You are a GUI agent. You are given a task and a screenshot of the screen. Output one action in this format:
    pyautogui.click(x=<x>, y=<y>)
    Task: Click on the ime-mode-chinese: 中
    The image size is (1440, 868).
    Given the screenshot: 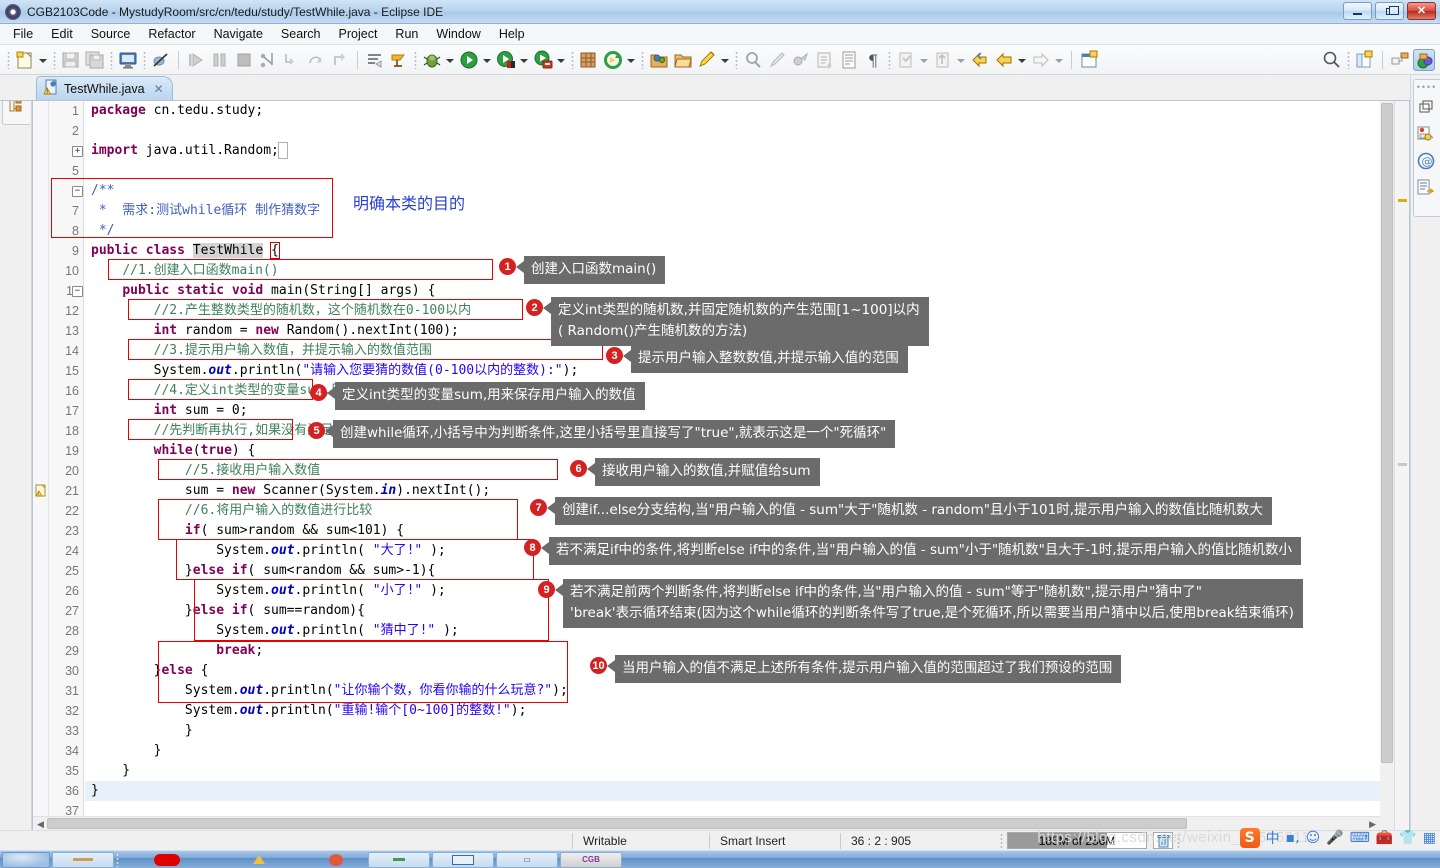 What is the action you would take?
    pyautogui.click(x=1273, y=838)
    